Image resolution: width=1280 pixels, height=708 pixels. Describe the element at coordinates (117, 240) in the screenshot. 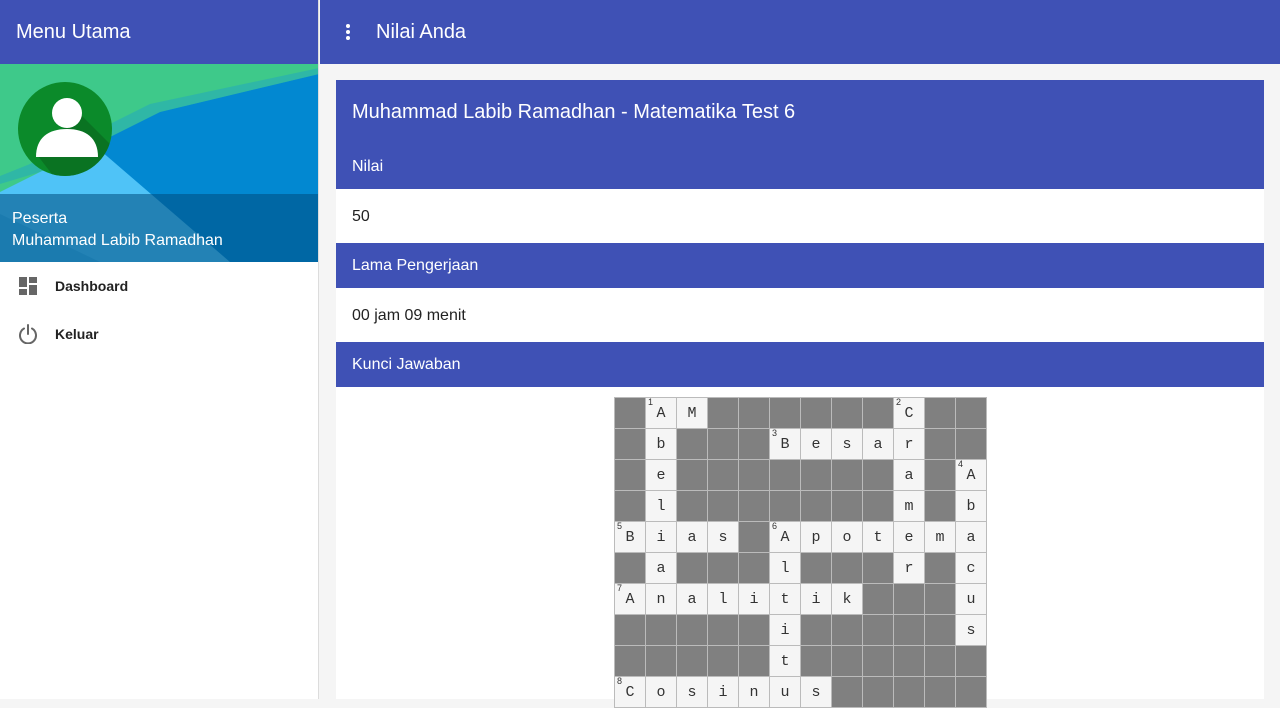

I see `profile-name: Muhammad Labib Ramadhan` at that location.